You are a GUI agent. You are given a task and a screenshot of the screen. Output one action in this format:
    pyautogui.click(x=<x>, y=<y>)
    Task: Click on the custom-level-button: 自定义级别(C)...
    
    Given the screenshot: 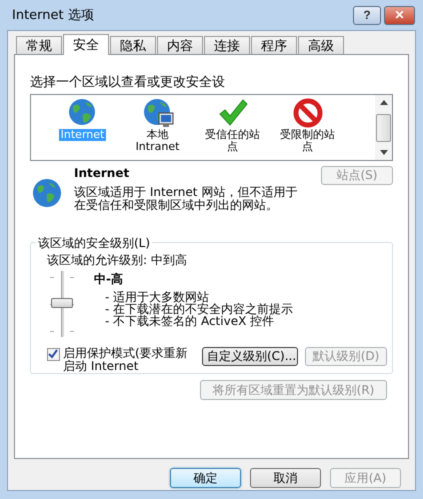 What is the action you would take?
    pyautogui.click(x=250, y=356)
    